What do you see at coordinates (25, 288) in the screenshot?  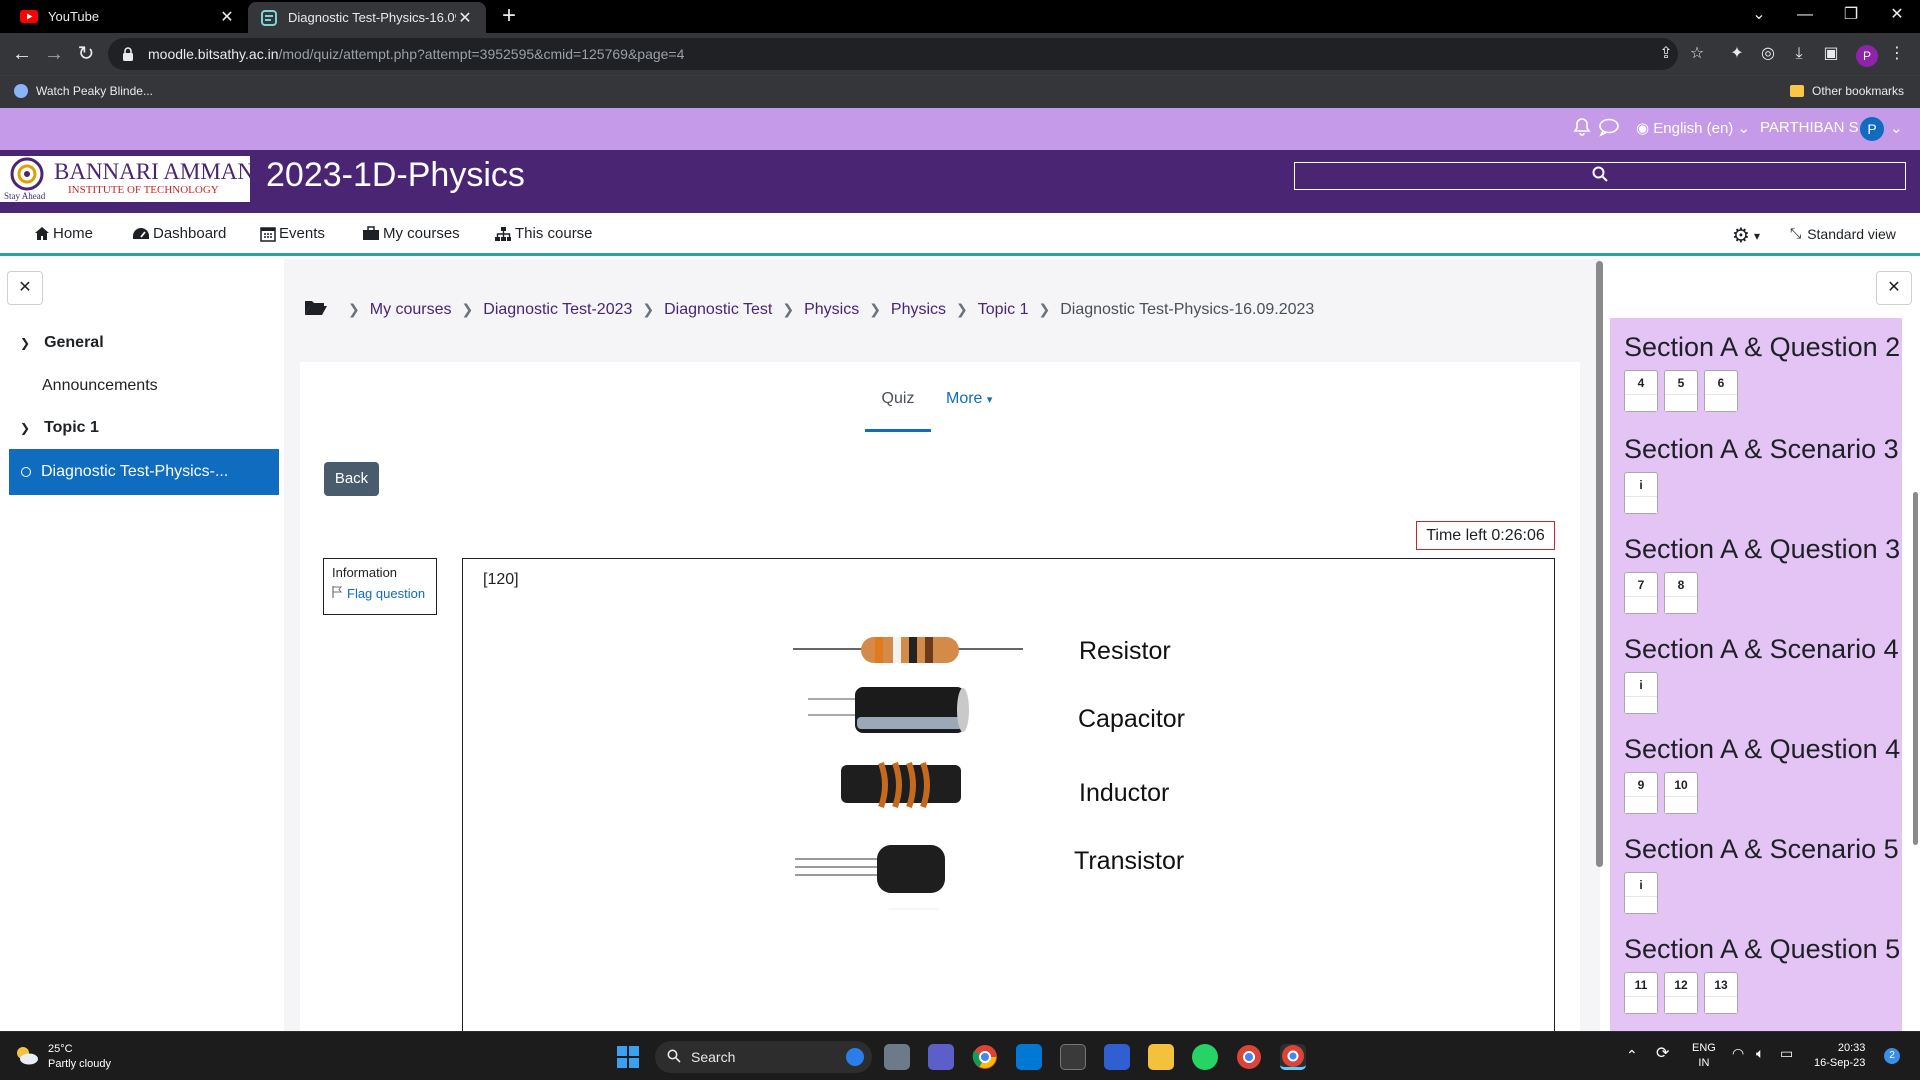 I see `close-course-index-button: ✕` at bounding box center [25, 288].